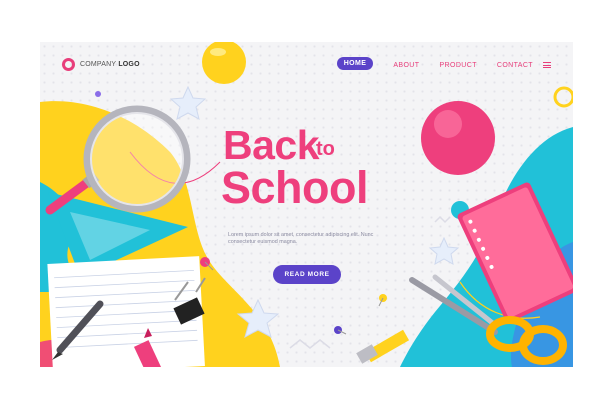 Image resolution: width=612 pixels, height=408 pixels. Describe the element at coordinates (458, 138) in the screenshot. I see `pink-ball` at that location.